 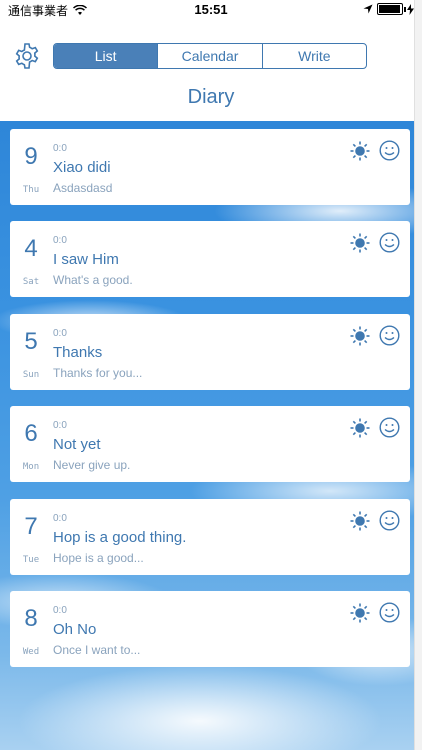 I want to click on status-right, so click(x=388, y=9).